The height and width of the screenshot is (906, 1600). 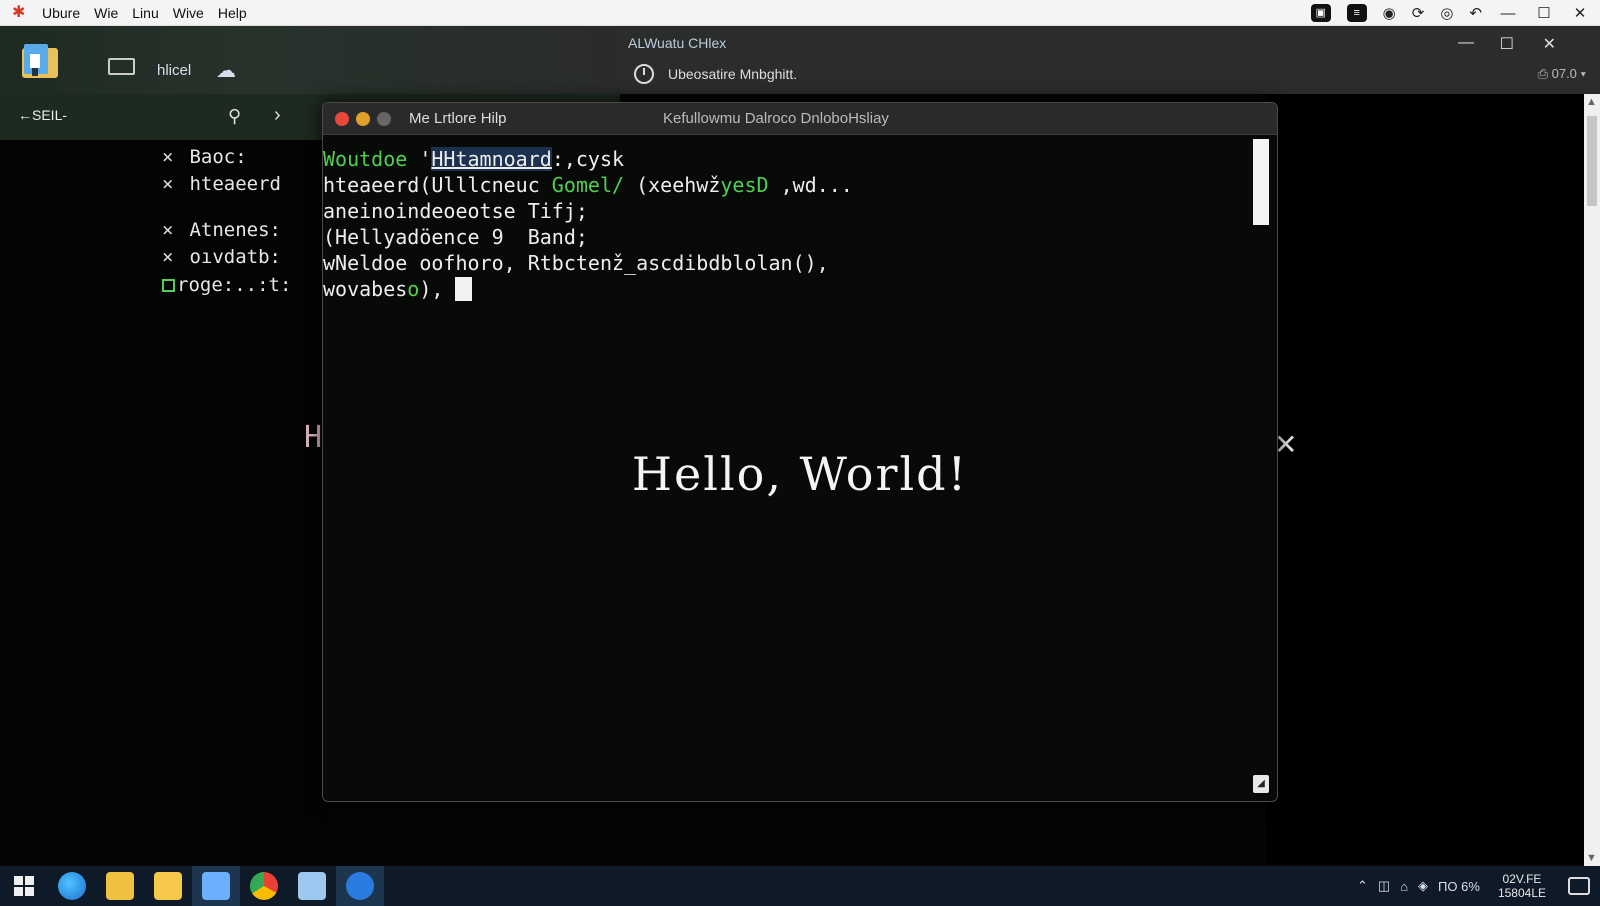 I want to click on code-token: ),, so click(x=437, y=289).